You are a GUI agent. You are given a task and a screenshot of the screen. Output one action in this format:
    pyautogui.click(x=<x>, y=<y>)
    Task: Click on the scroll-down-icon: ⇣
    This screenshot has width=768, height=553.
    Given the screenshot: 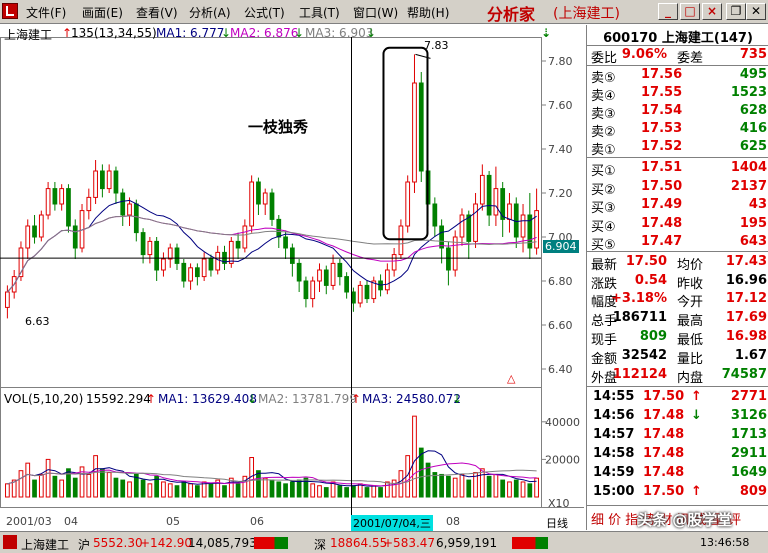 What is the action you would take?
    pyautogui.click(x=546, y=33)
    